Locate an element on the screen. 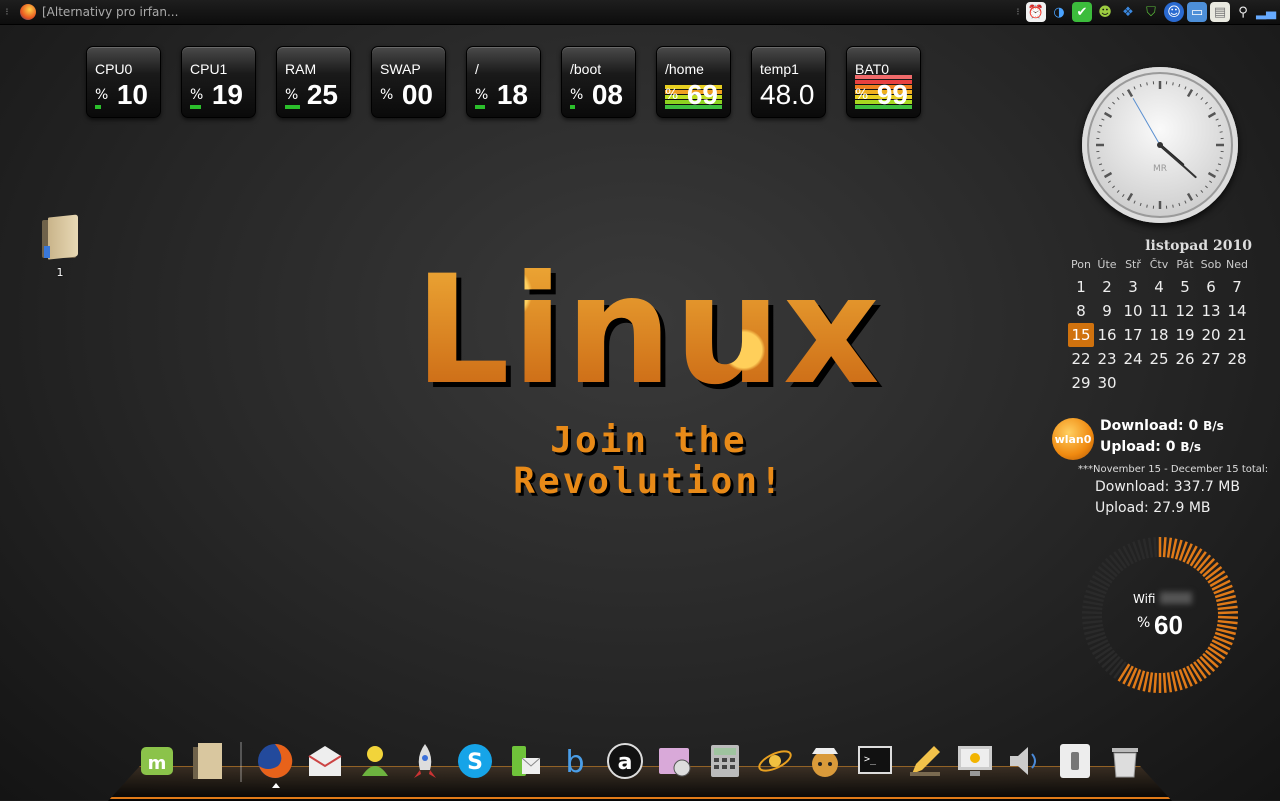 This screenshot has height=801, width=1280. calendar-day: 14 is located at coordinates (1237, 311).